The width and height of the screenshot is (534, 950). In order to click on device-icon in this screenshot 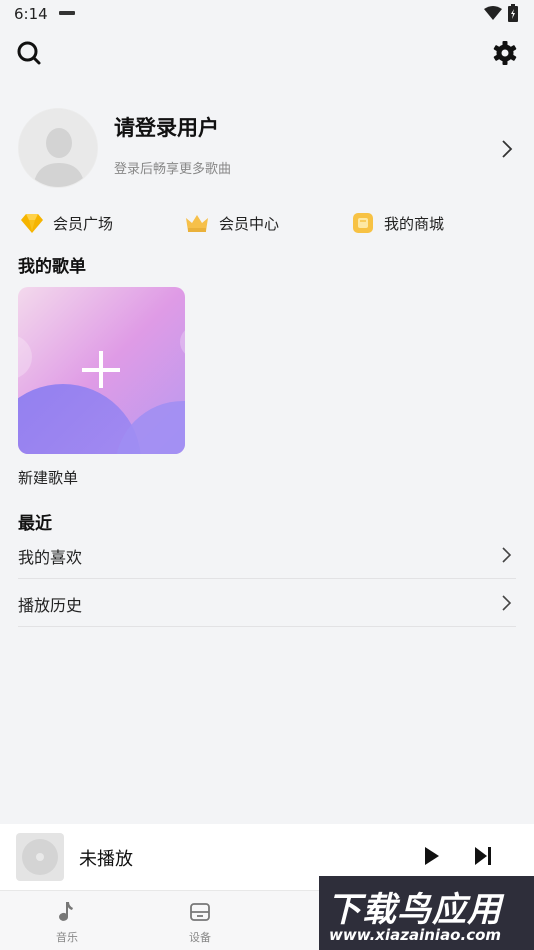, I will do `click(200, 912)`.